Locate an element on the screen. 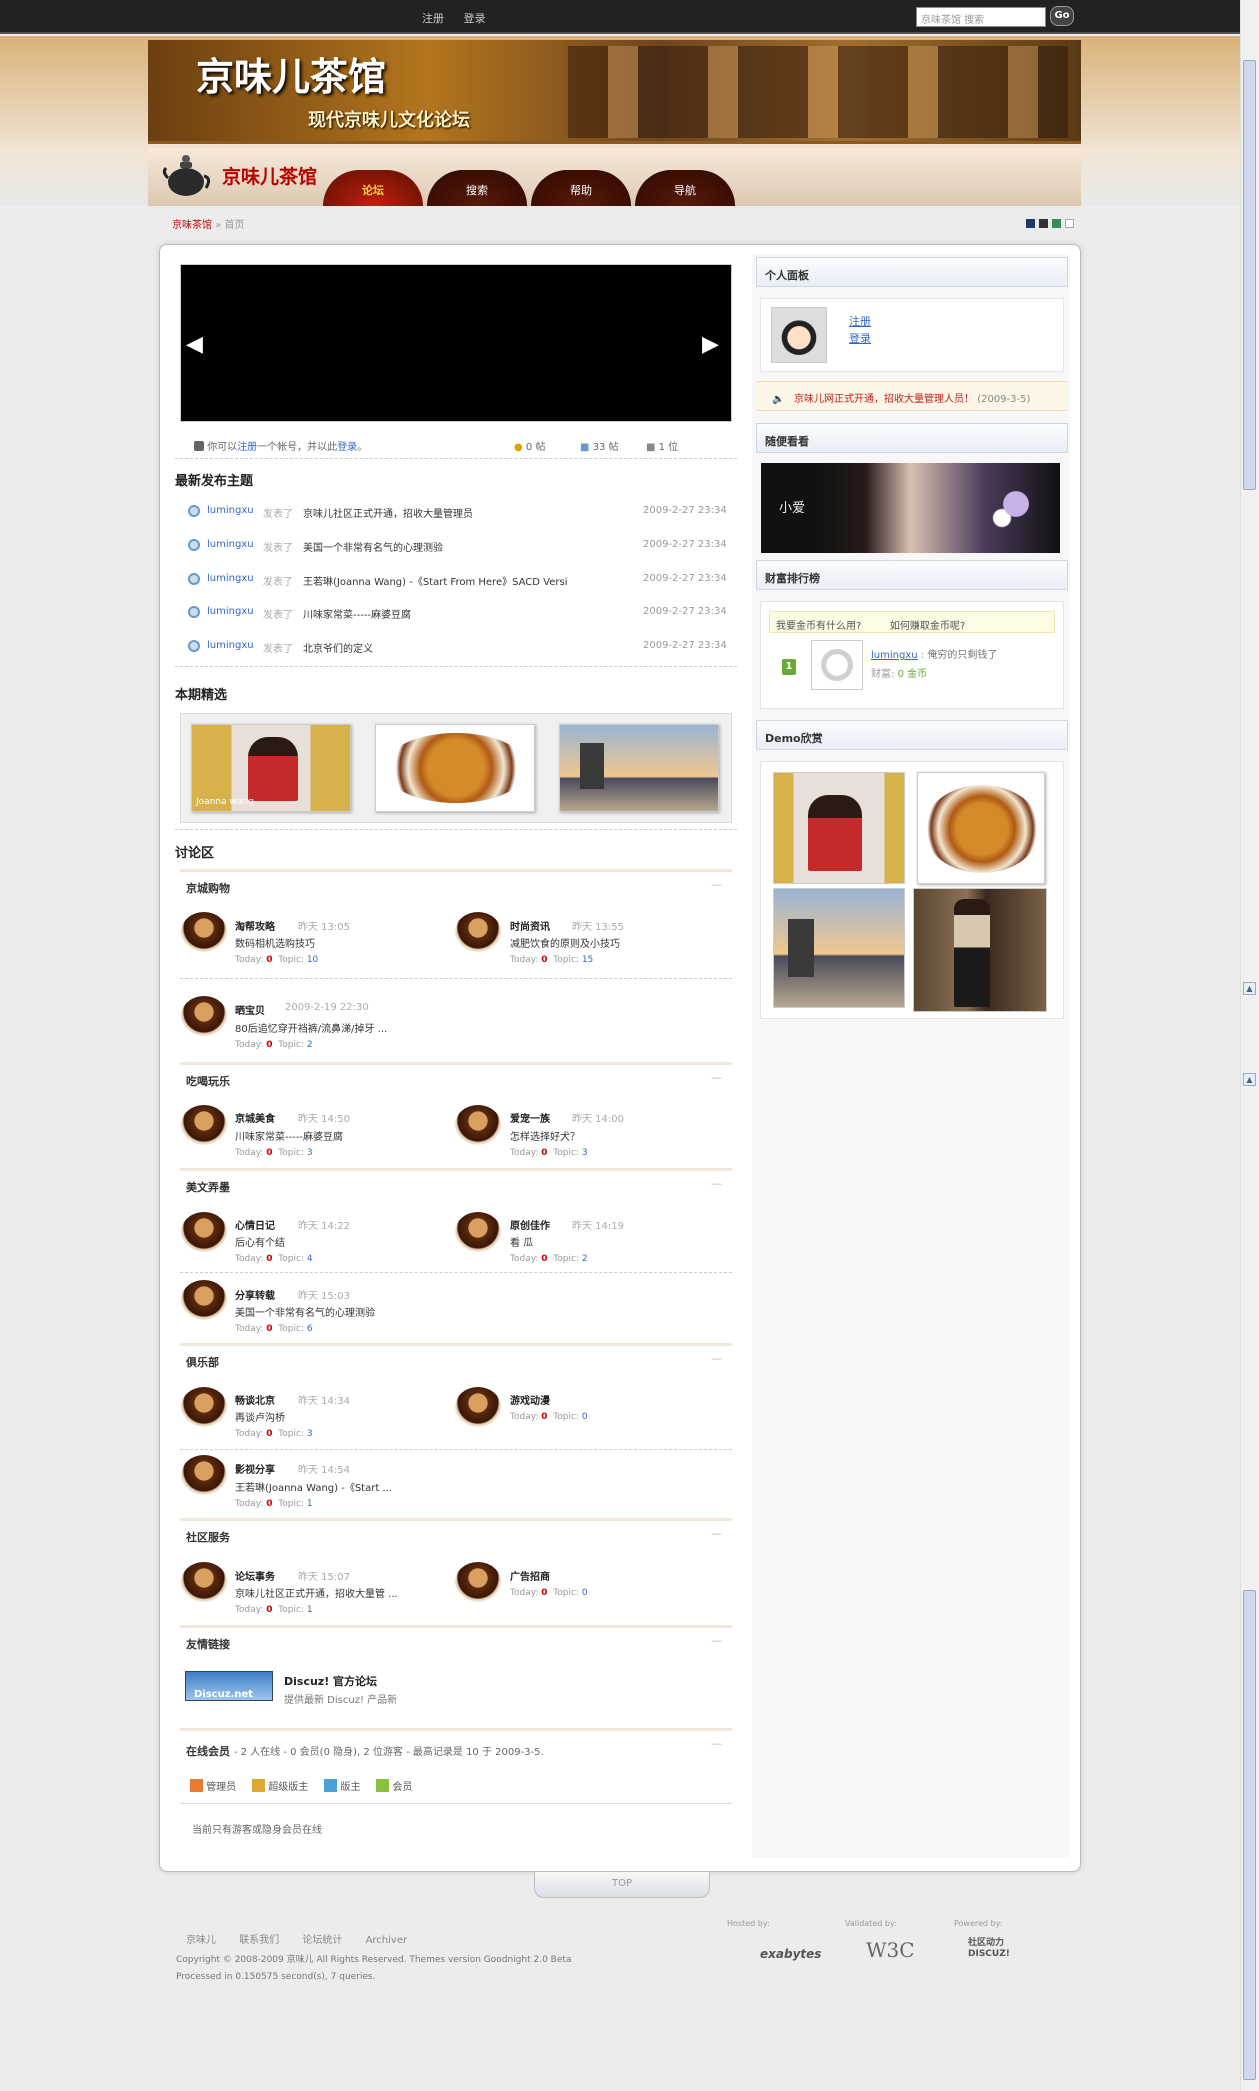  forum-last-post: 怎样选择好犬？ is located at coordinates (545, 1135).